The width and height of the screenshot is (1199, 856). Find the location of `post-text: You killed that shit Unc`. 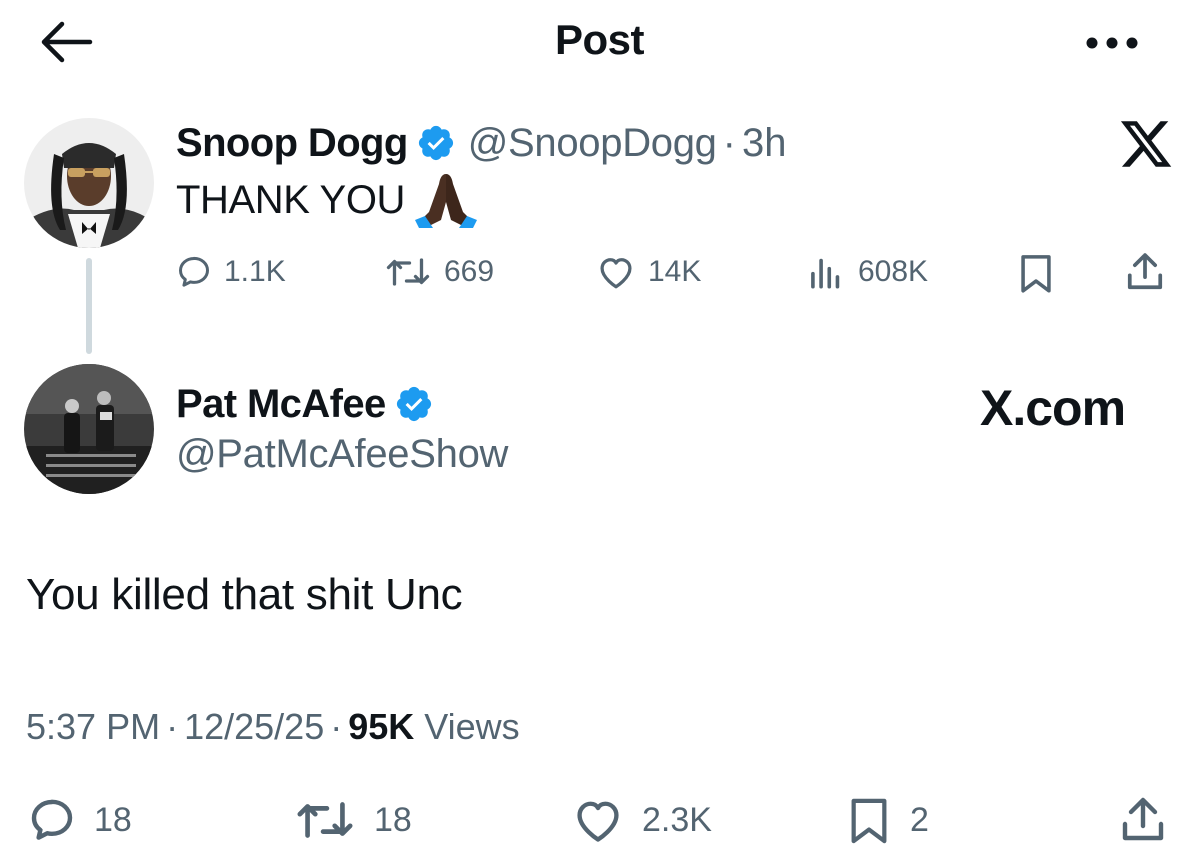

post-text: You killed that shit Unc is located at coordinates (244, 594).